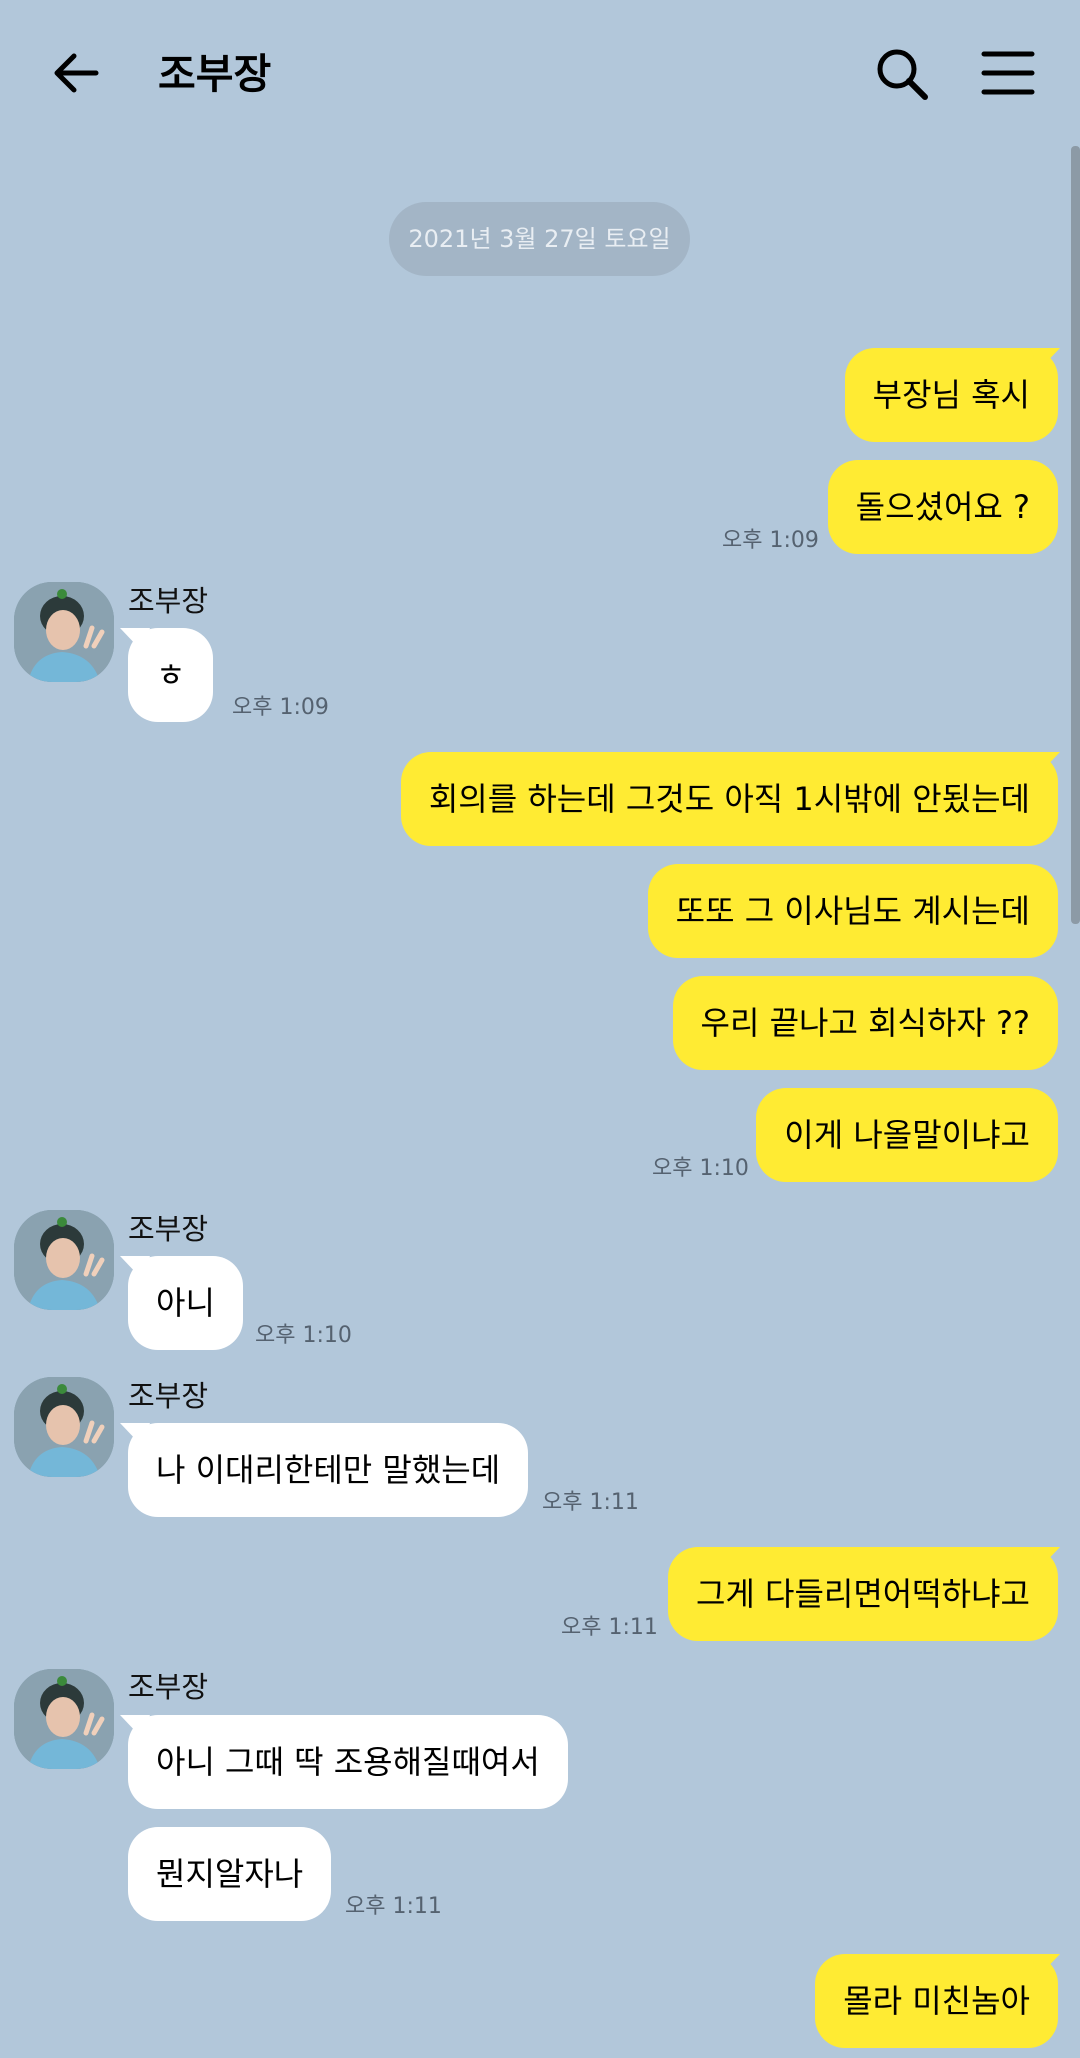  Describe the element at coordinates (951, 395) in the screenshot. I see `my-message-bubble: 부장님 혹시` at that location.